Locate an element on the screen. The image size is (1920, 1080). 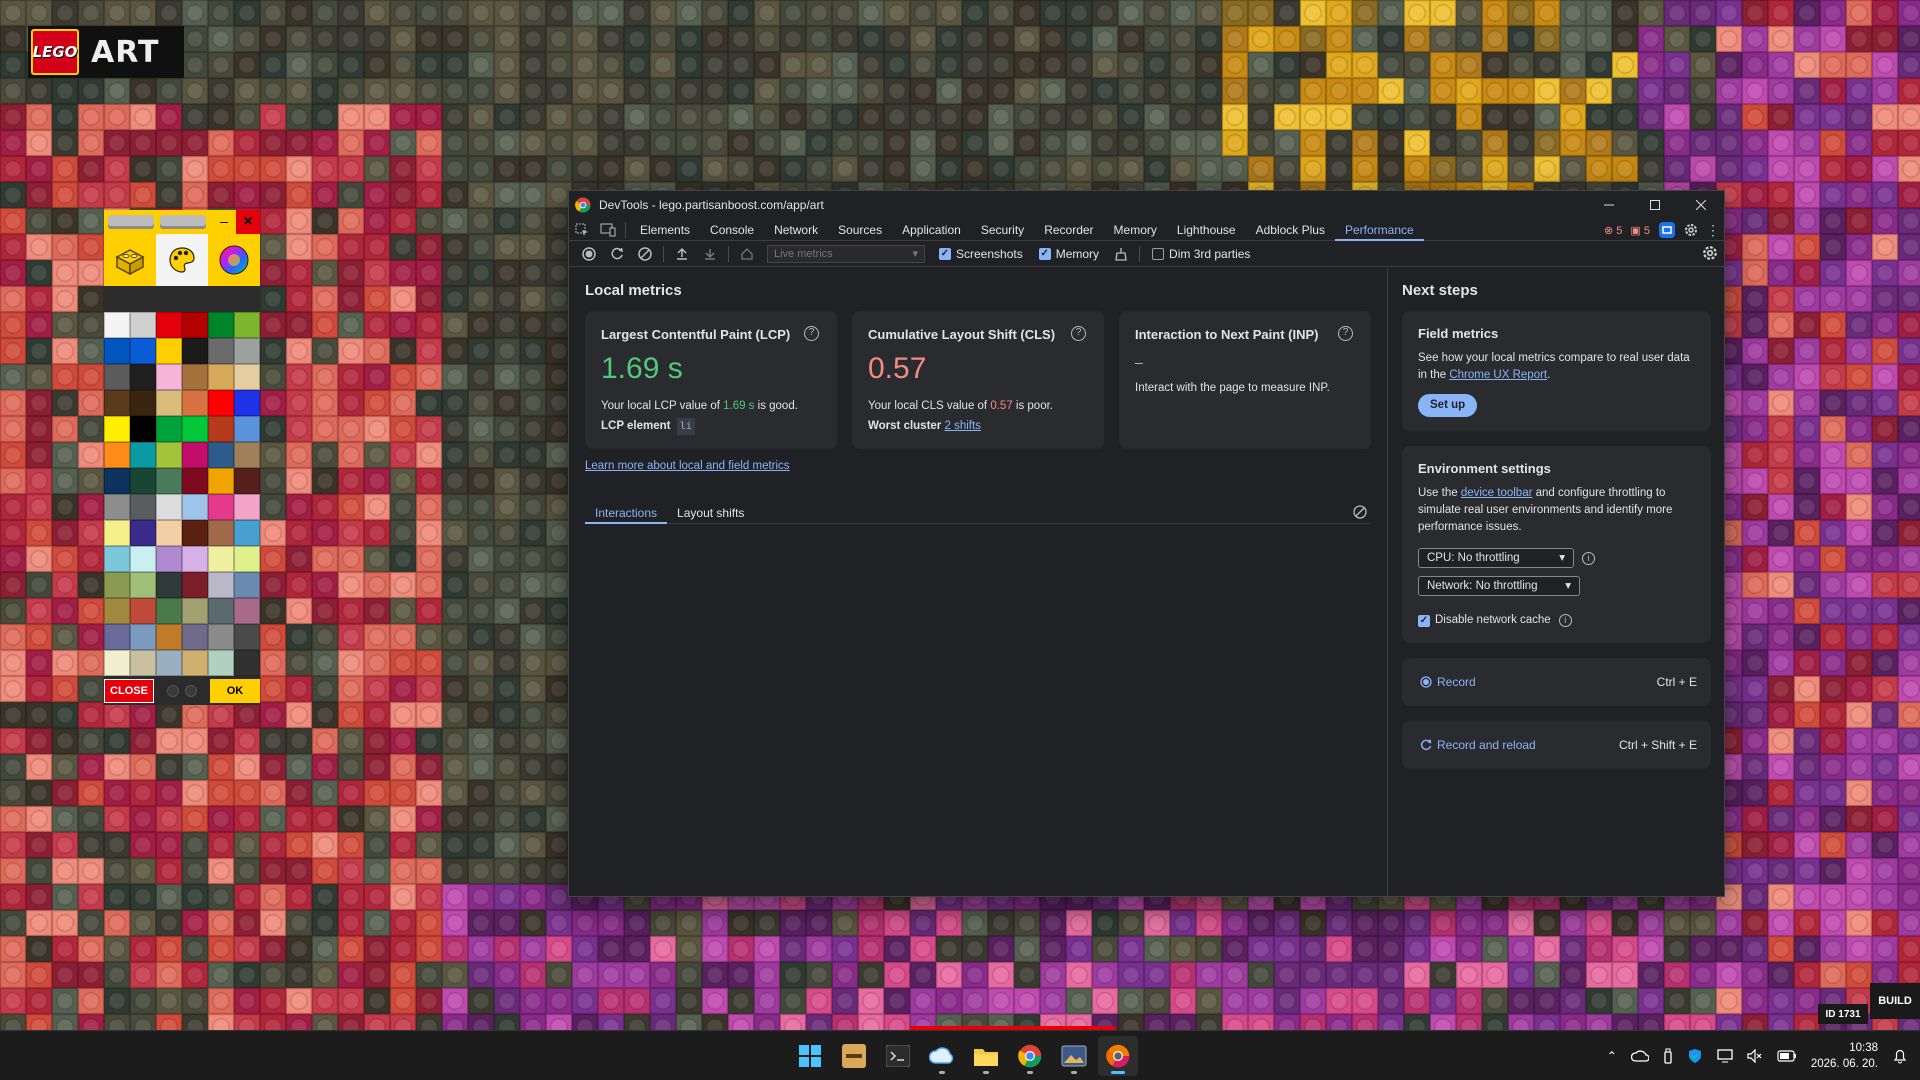
tab-interactions: Interactions is located at coordinates (626, 513).